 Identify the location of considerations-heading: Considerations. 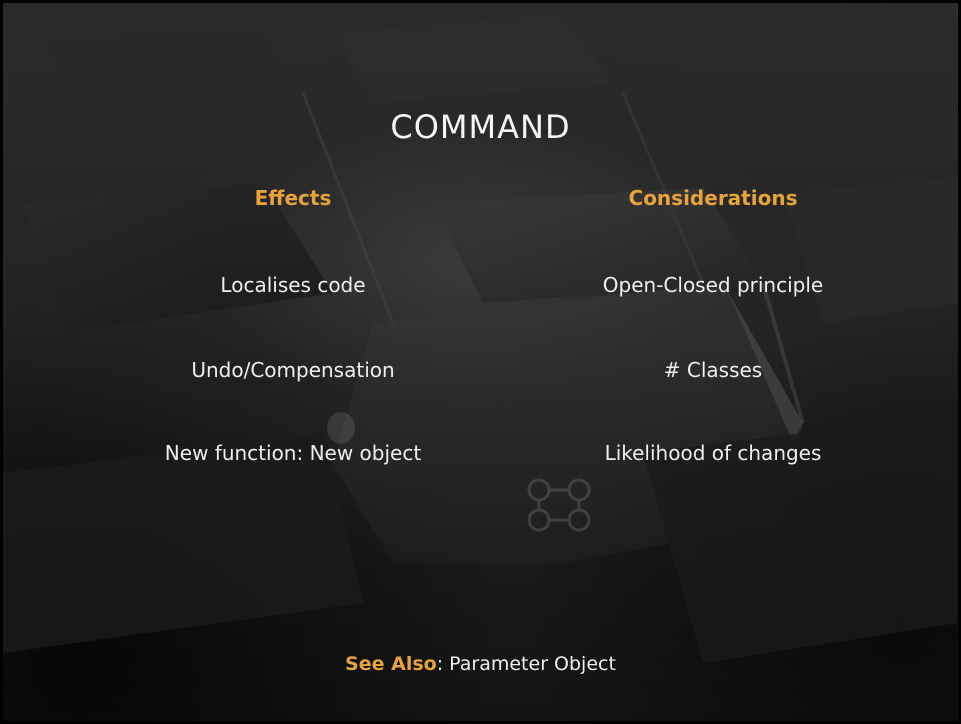
(713, 198).